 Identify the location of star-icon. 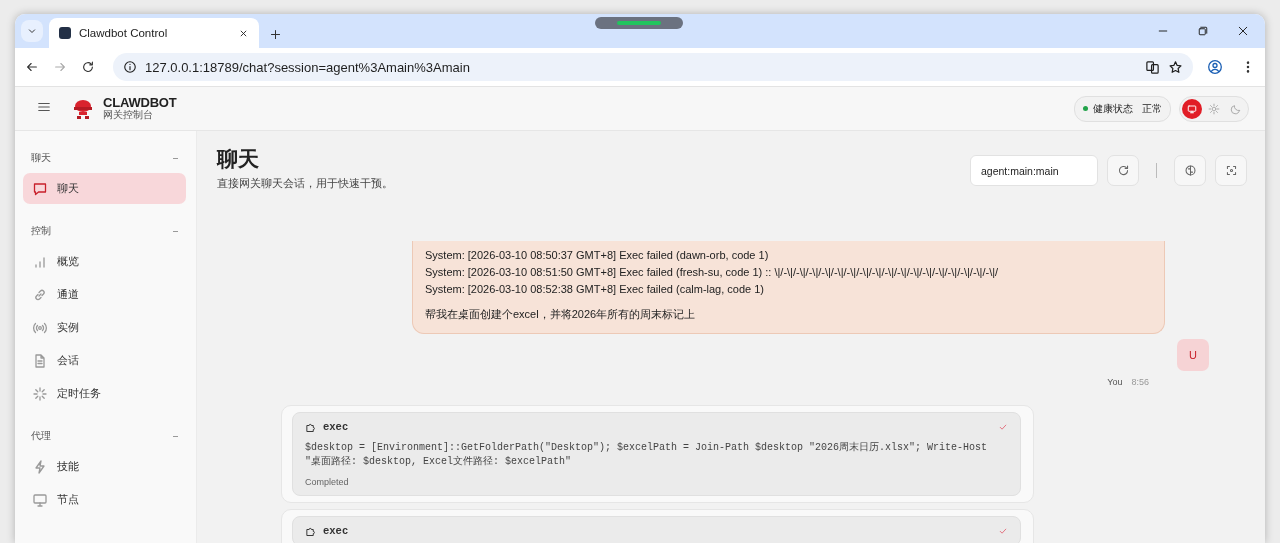
(1175, 67).